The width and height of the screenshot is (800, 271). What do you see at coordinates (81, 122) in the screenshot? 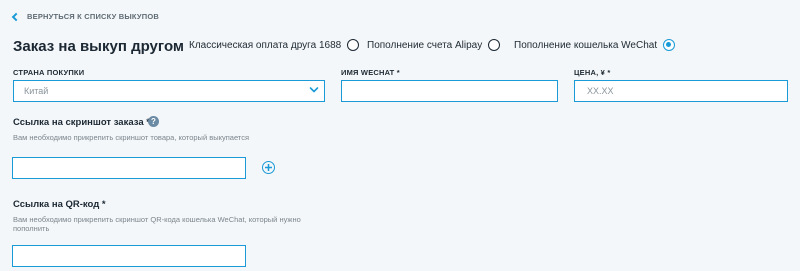
I see `screenshot-link-title: Ссылка на скриншот заказа *` at bounding box center [81, 122].